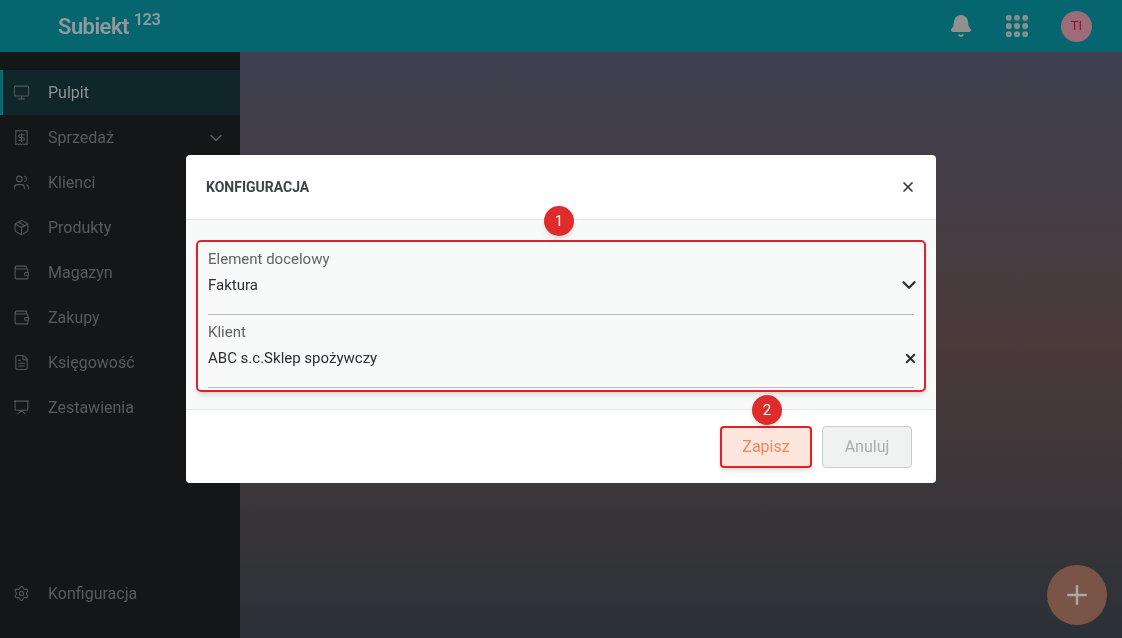 This screenshot has height=638, width=1122. What do you see at coordinates (21, 92) in the screenshot?
I see `monitor-icon` at bounding box center [21, 92].